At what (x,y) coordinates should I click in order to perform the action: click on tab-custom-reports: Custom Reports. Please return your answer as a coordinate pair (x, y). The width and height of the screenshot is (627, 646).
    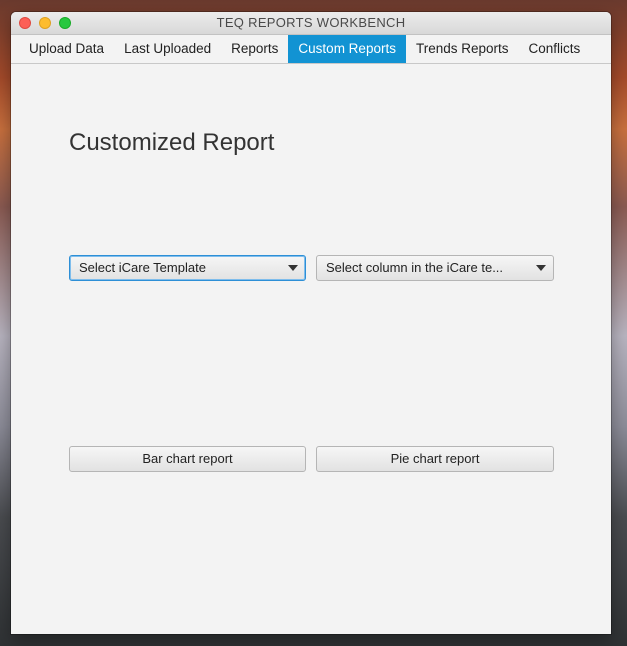
    Looking at the image, I should click on (347, 49).